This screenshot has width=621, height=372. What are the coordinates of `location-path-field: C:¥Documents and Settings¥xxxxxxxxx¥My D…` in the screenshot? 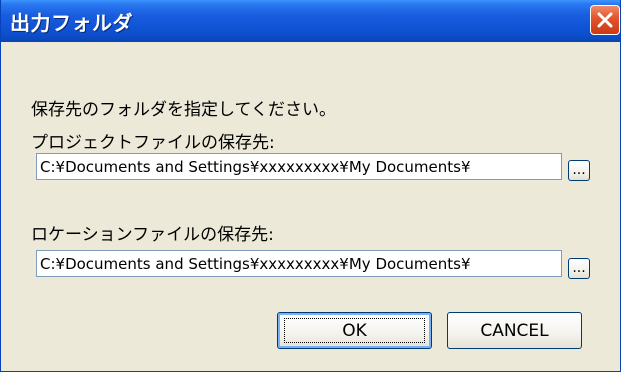 It's located at (299, 263).